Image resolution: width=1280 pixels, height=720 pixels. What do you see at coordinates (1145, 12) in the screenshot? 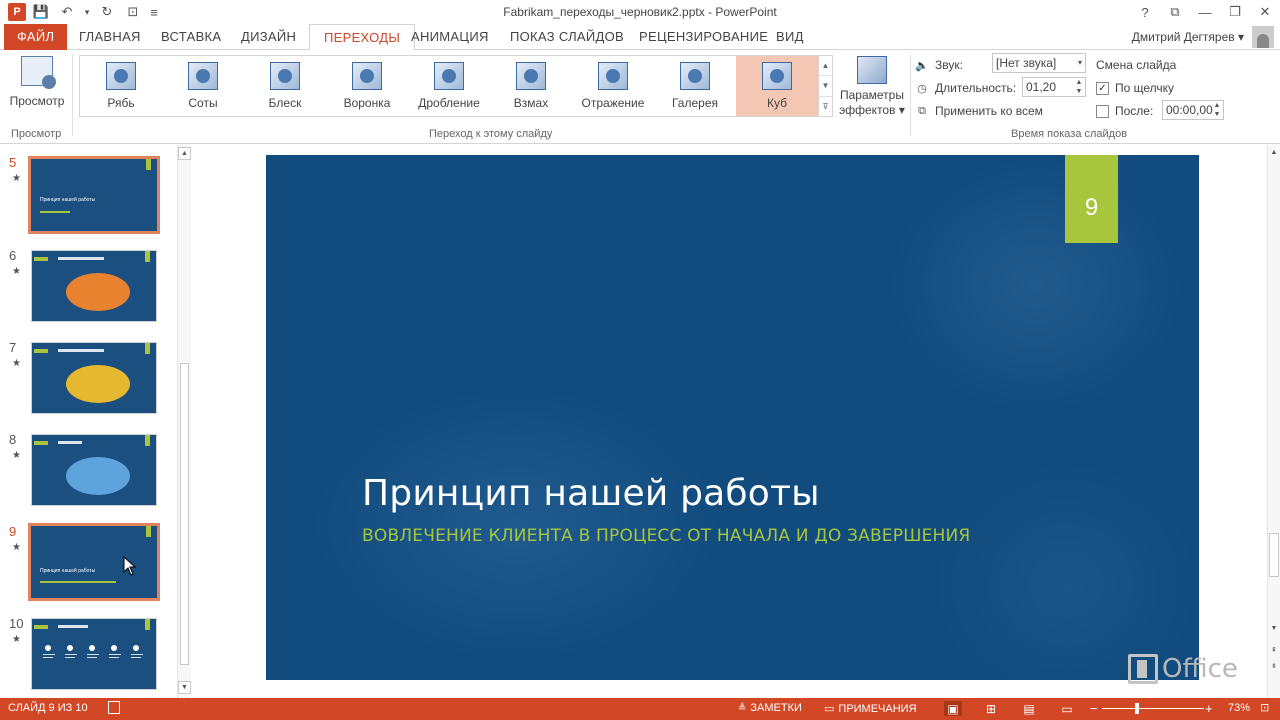
I see `help-button: ?` at bounding box center [1145, 12].